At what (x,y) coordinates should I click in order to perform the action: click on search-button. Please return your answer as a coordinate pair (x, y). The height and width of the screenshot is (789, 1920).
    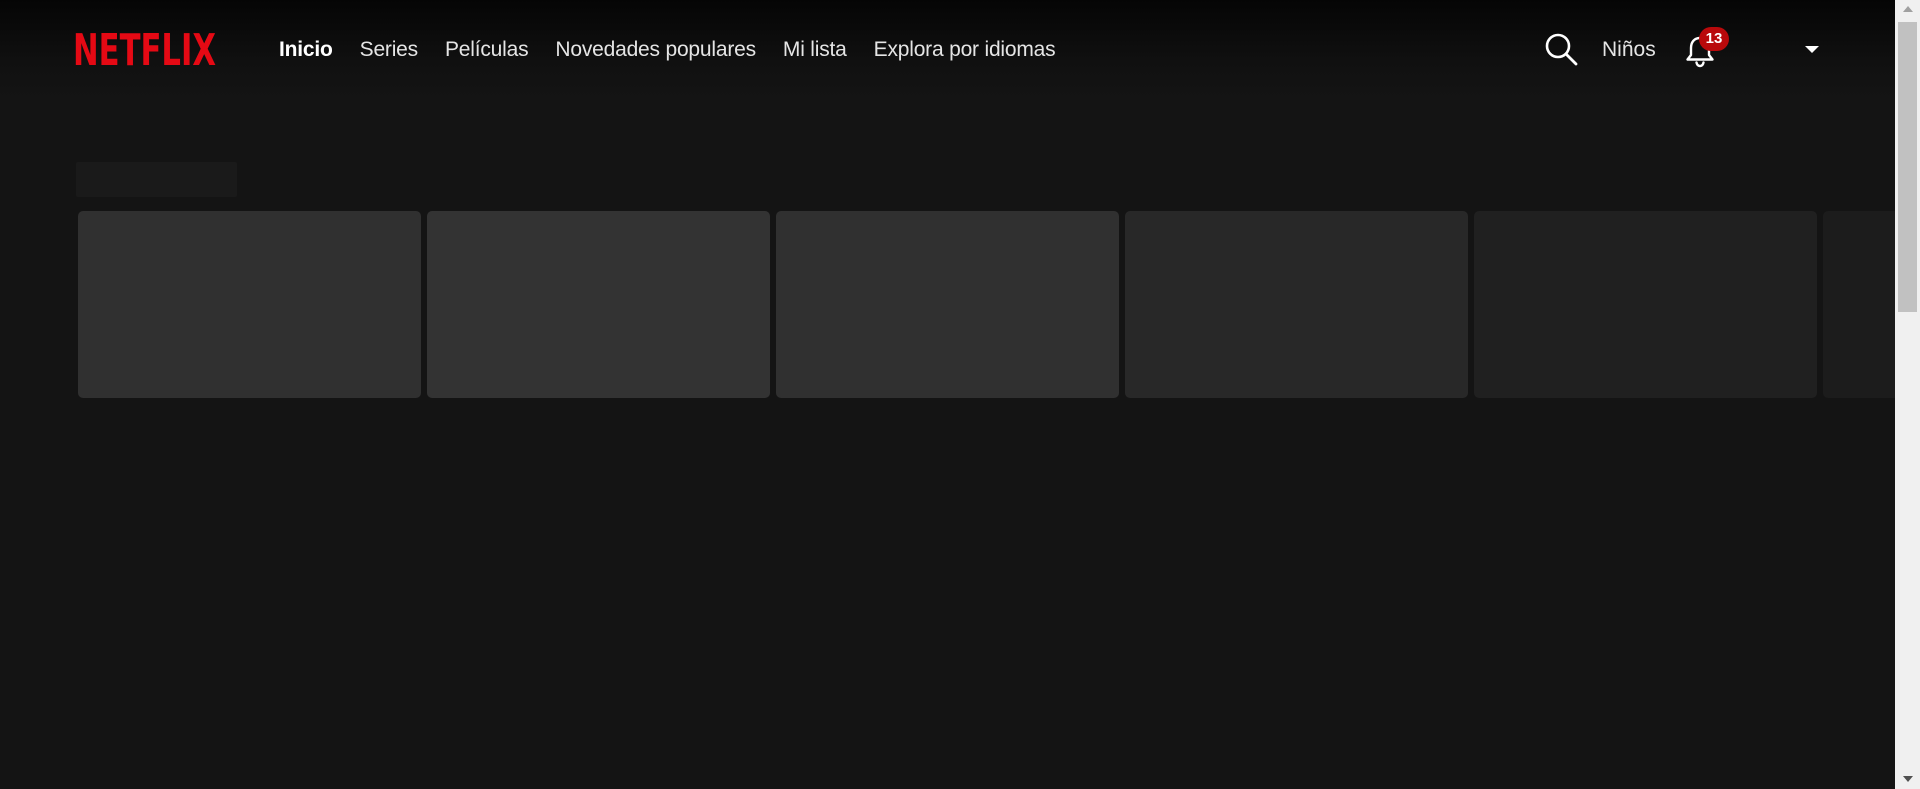
    Looking at the image, I should click on (1561, 49).